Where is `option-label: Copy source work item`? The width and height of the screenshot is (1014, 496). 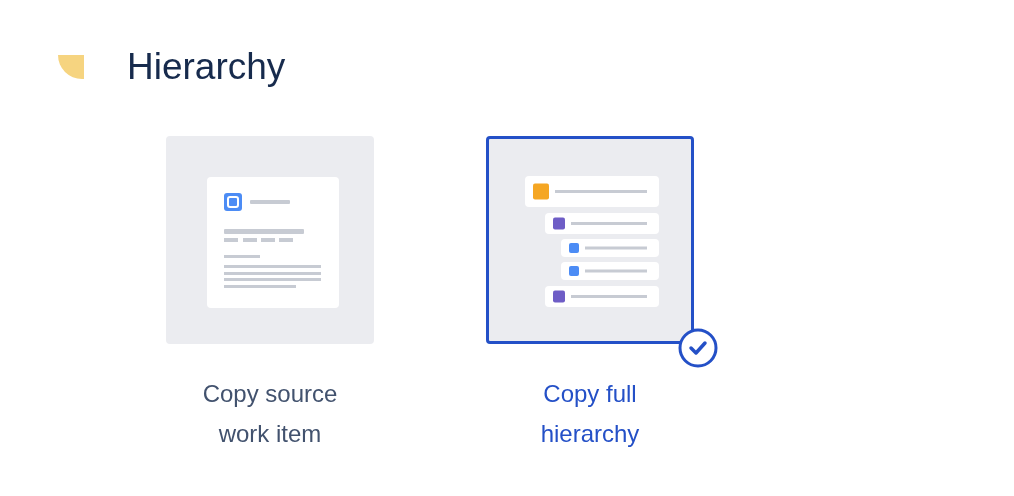
option-label: Copy source work item is located at coordinates (270, 414).